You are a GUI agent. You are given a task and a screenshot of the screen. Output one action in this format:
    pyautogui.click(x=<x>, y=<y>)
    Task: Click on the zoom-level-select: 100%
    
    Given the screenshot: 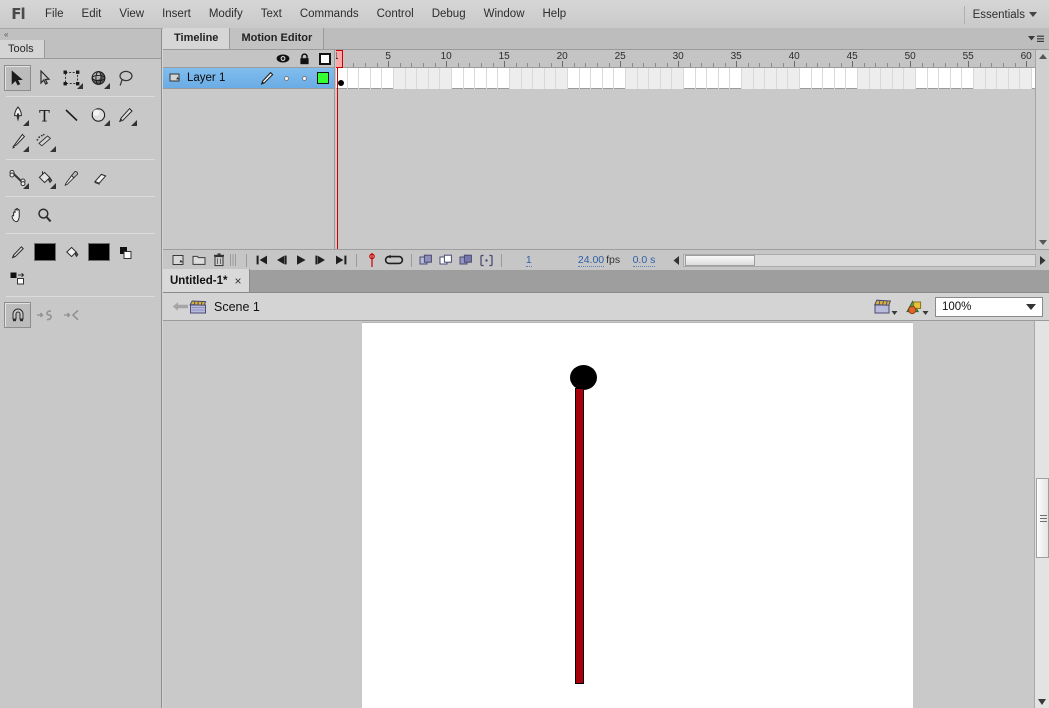 What is the action you would take?
    pyautogui.click(x=989, y=306)
    